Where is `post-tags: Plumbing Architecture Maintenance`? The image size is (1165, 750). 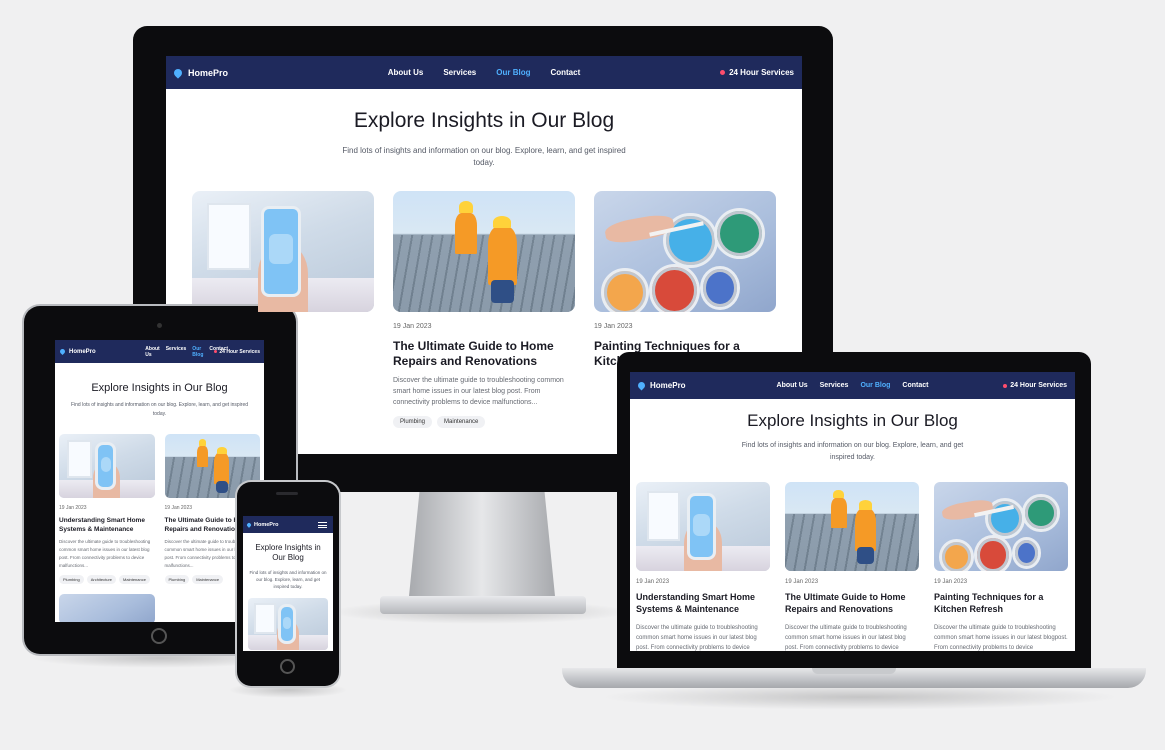
post-tags: Plumbing Architecture Maintenance is located at coordinates (107, 579).